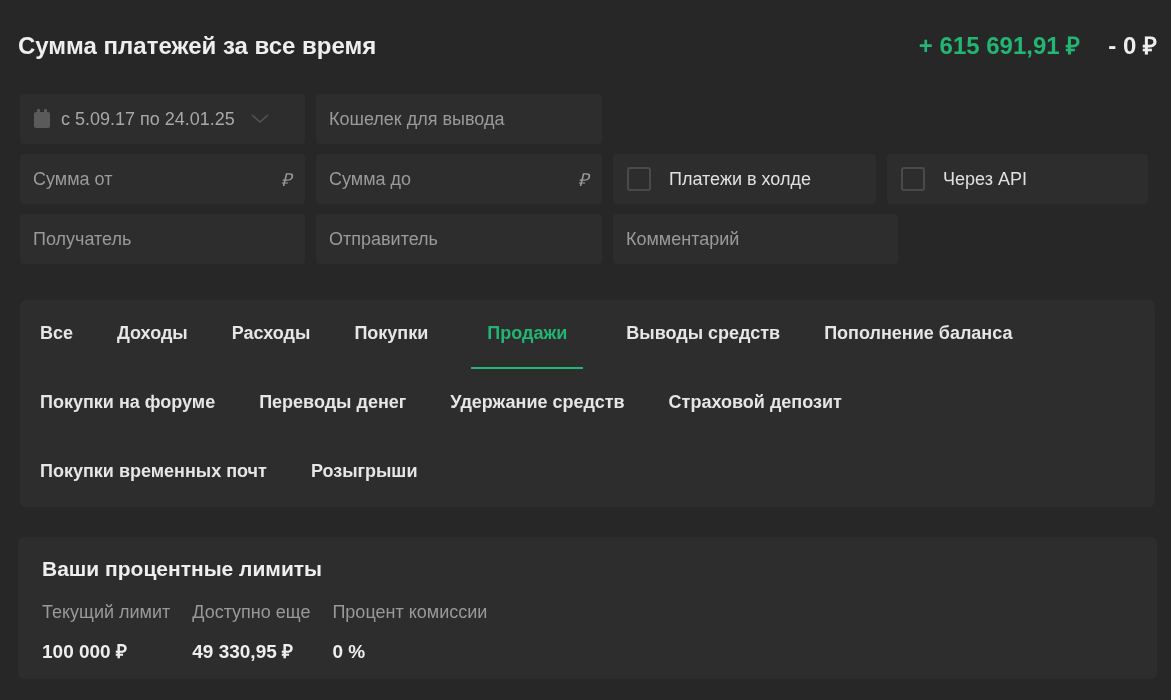 The image size is (1171, 700). What do you see at coordinates (243, 651) in the screenshot?
I see `limit-value: 49 330,95 ₽` at bounding box center [243, 651].